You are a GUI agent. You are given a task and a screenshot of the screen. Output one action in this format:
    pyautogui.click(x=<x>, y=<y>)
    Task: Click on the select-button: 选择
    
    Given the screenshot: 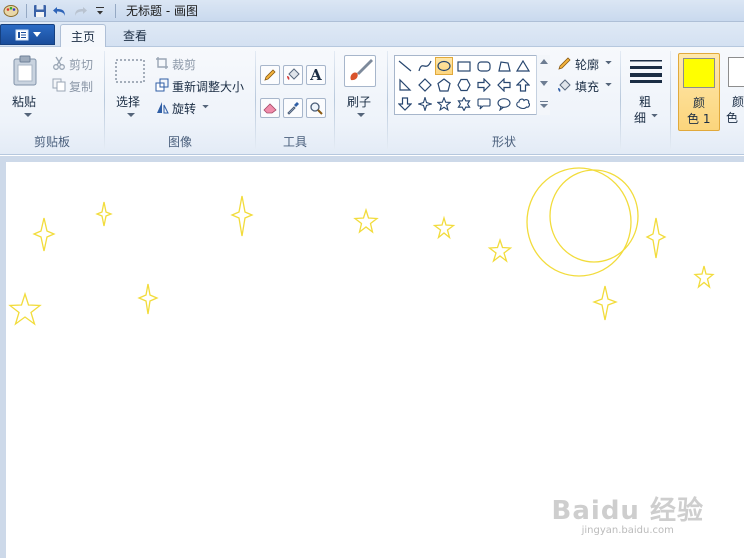 What is the action you would take?
    pyautogui.click(x=128, y=101)
    